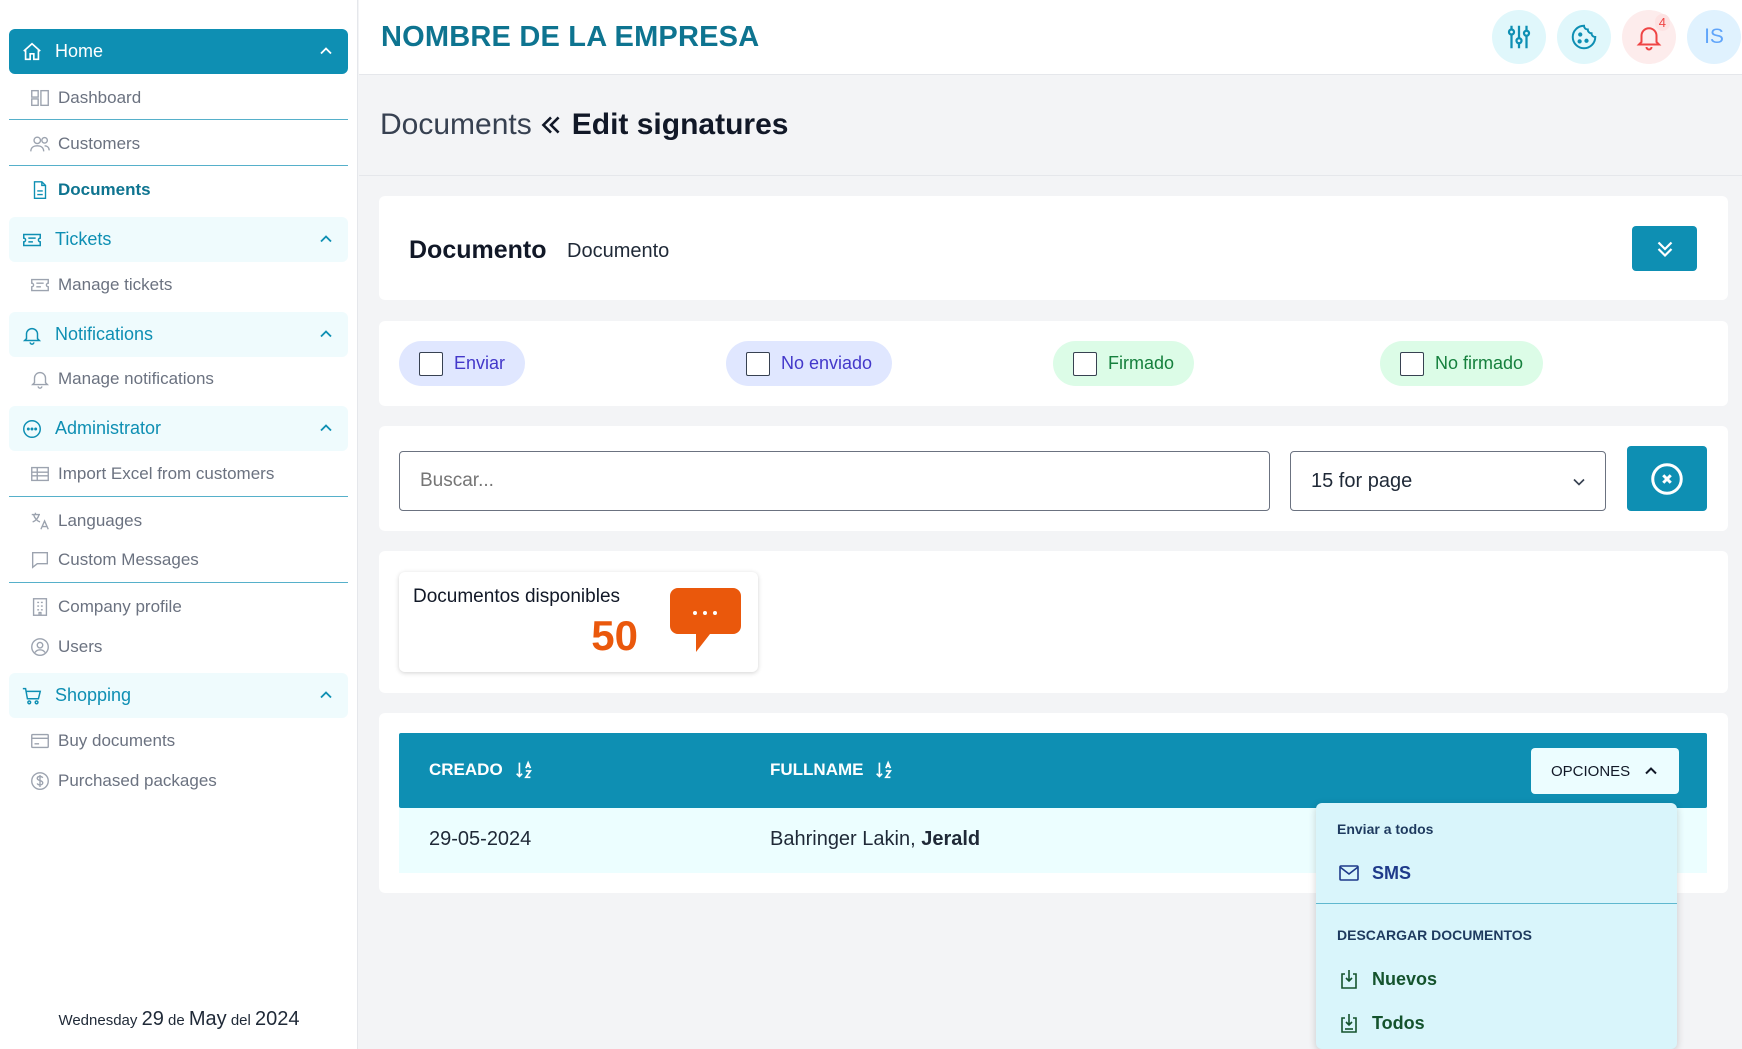 The width and height of the screenshot is (1742, 1049). I want to click on sidebar-item-buy-documents: Buy documents, so click(178, 741).